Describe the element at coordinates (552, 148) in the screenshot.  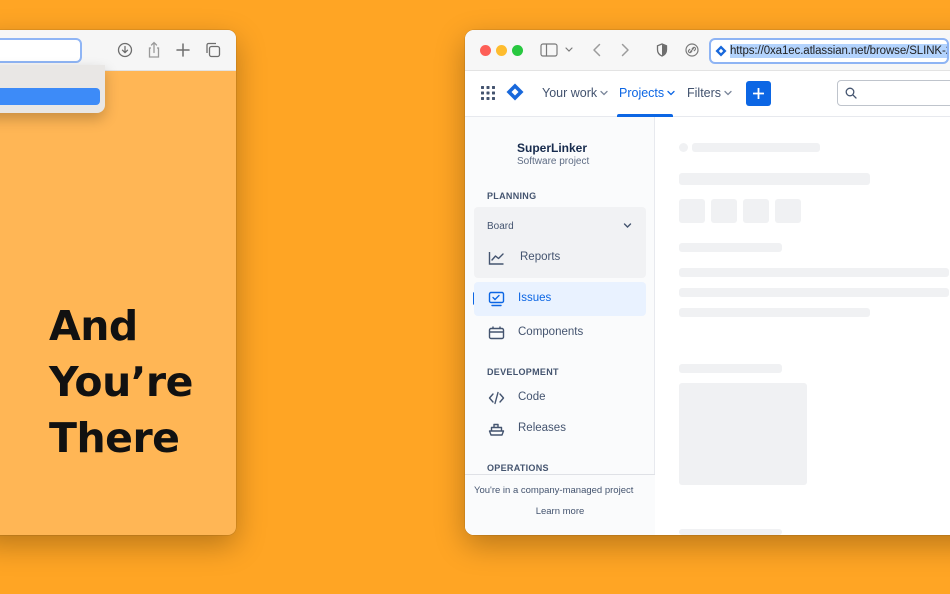
I see `project-name: SuperLinker` at that location.